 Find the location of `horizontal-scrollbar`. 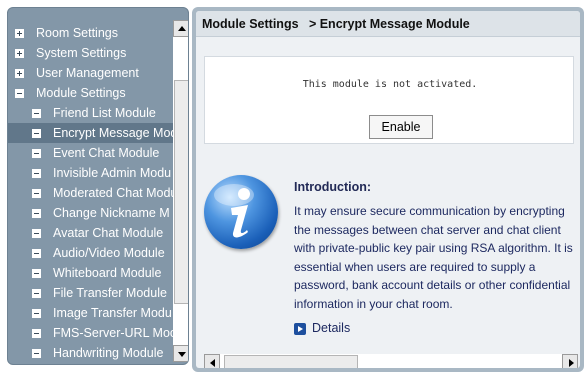

horizontal-scrollbar is located at coordinates (391, 361).